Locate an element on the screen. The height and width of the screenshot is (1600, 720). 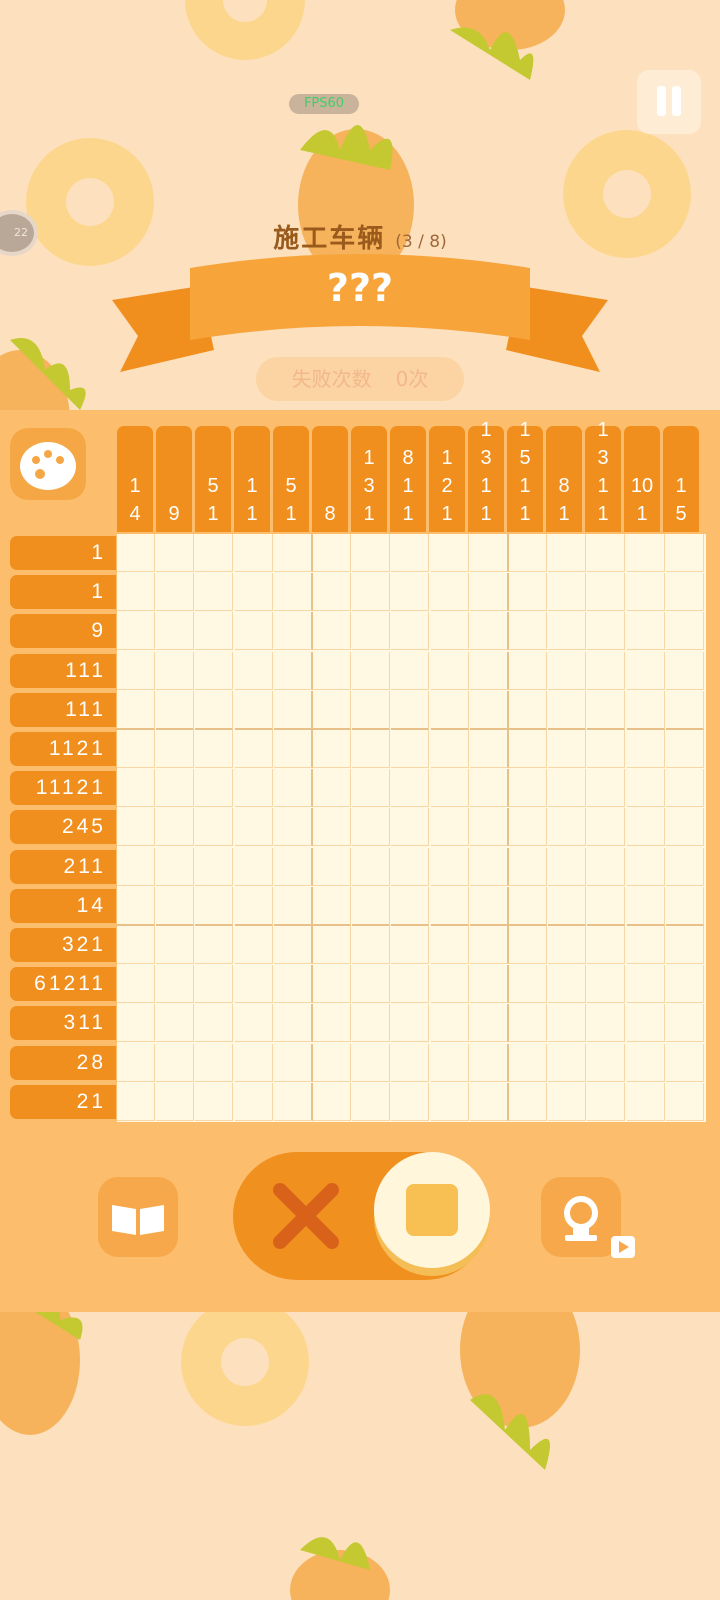
cross-mode-button is located at coordinates (306, 1216).